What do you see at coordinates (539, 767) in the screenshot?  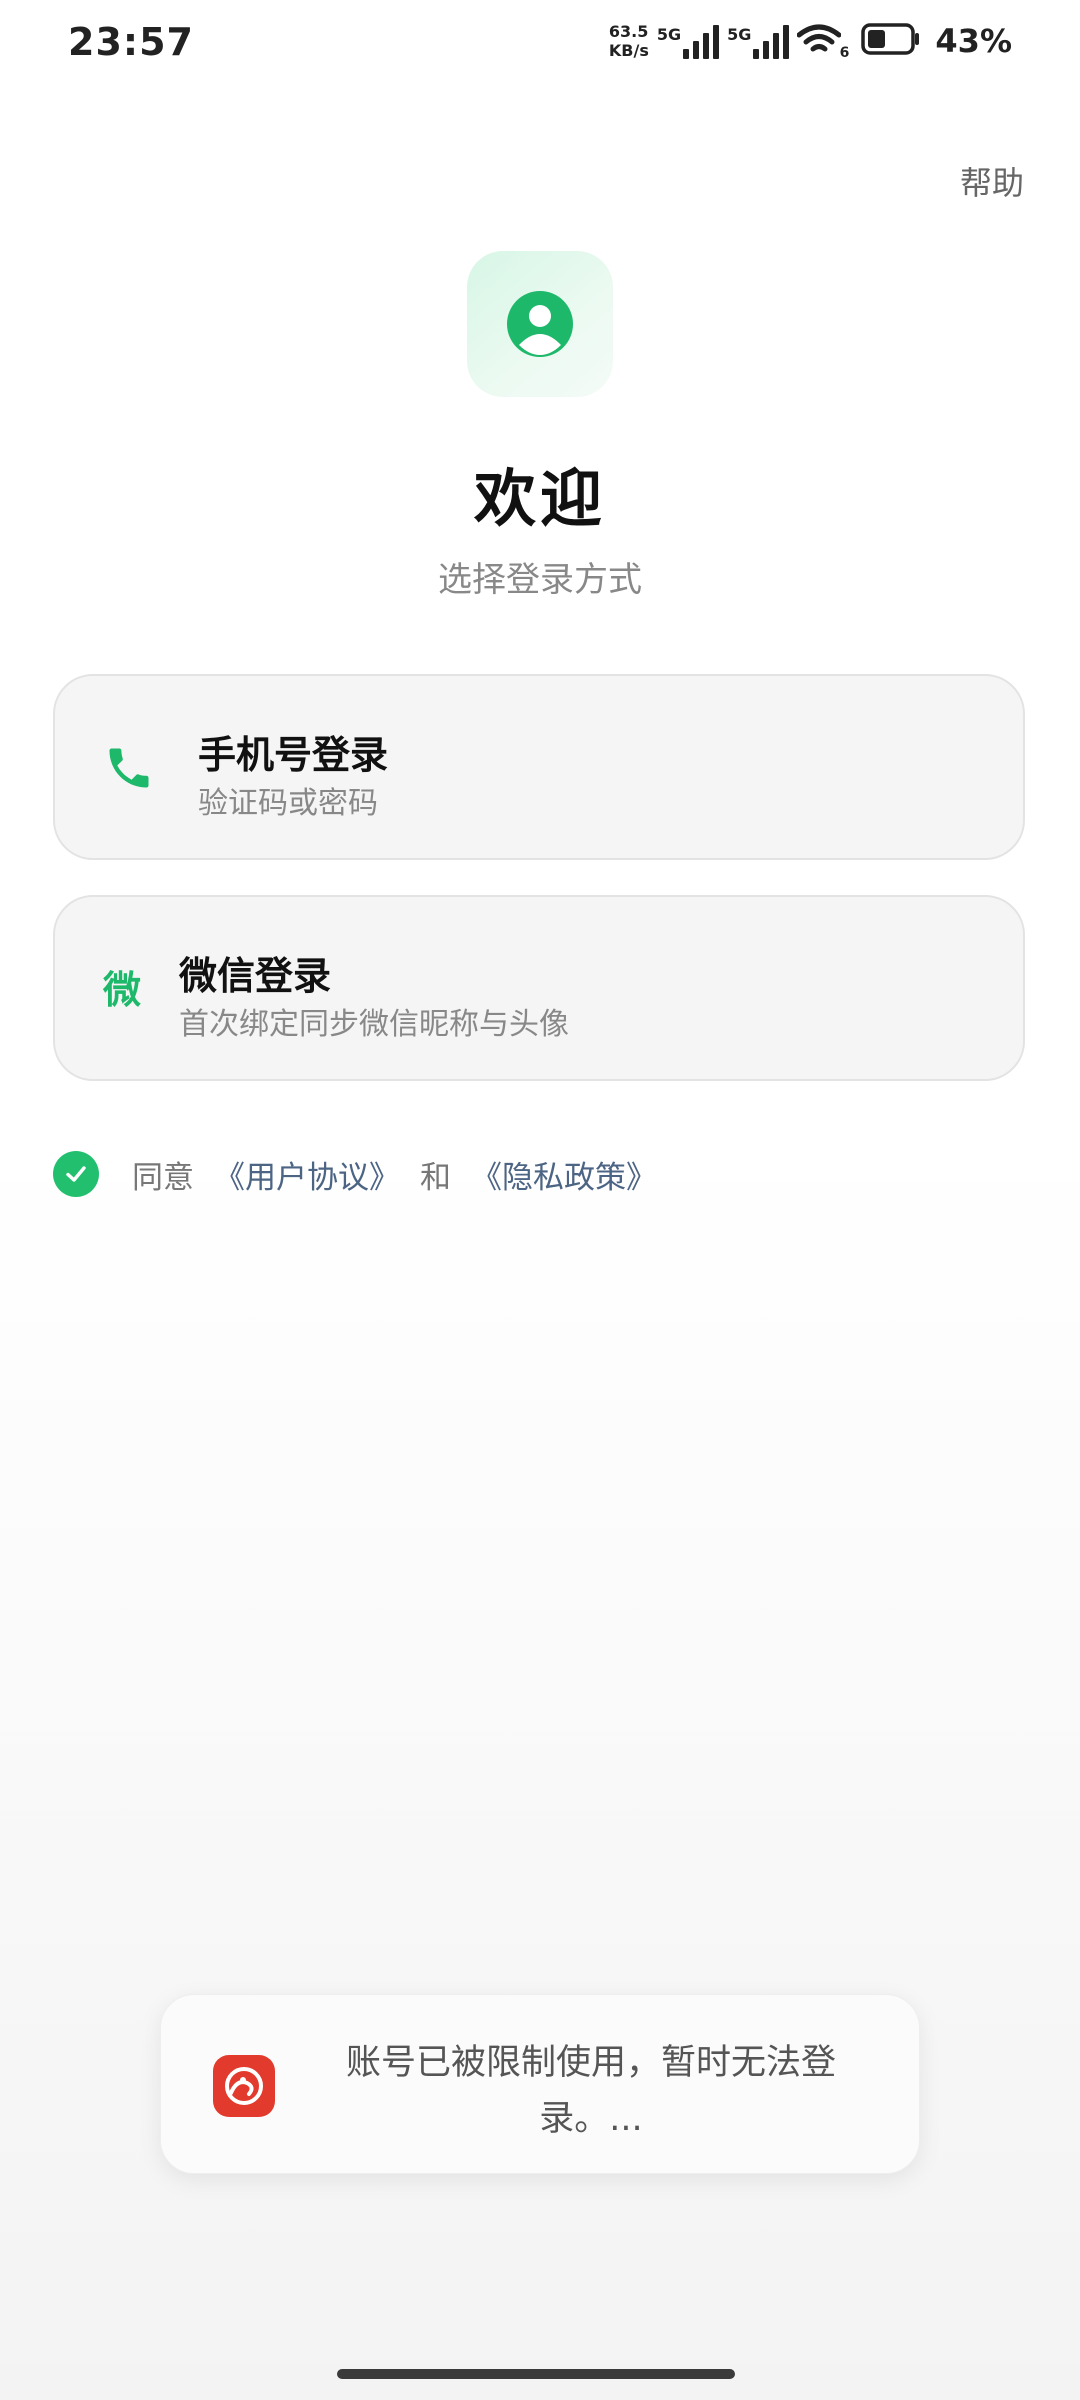 I see `phone-login-button: 手机号登录 验证码或密码` at bounding box center [539, 767].